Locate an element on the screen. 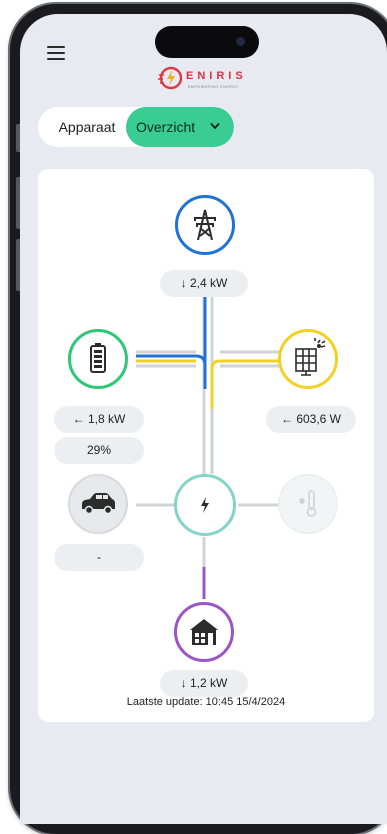 The width and height of the screenshot is (387, 834). eniris-logo: ENIRIS EMPOWERING ENERGY is located at coordinates (208, 83).